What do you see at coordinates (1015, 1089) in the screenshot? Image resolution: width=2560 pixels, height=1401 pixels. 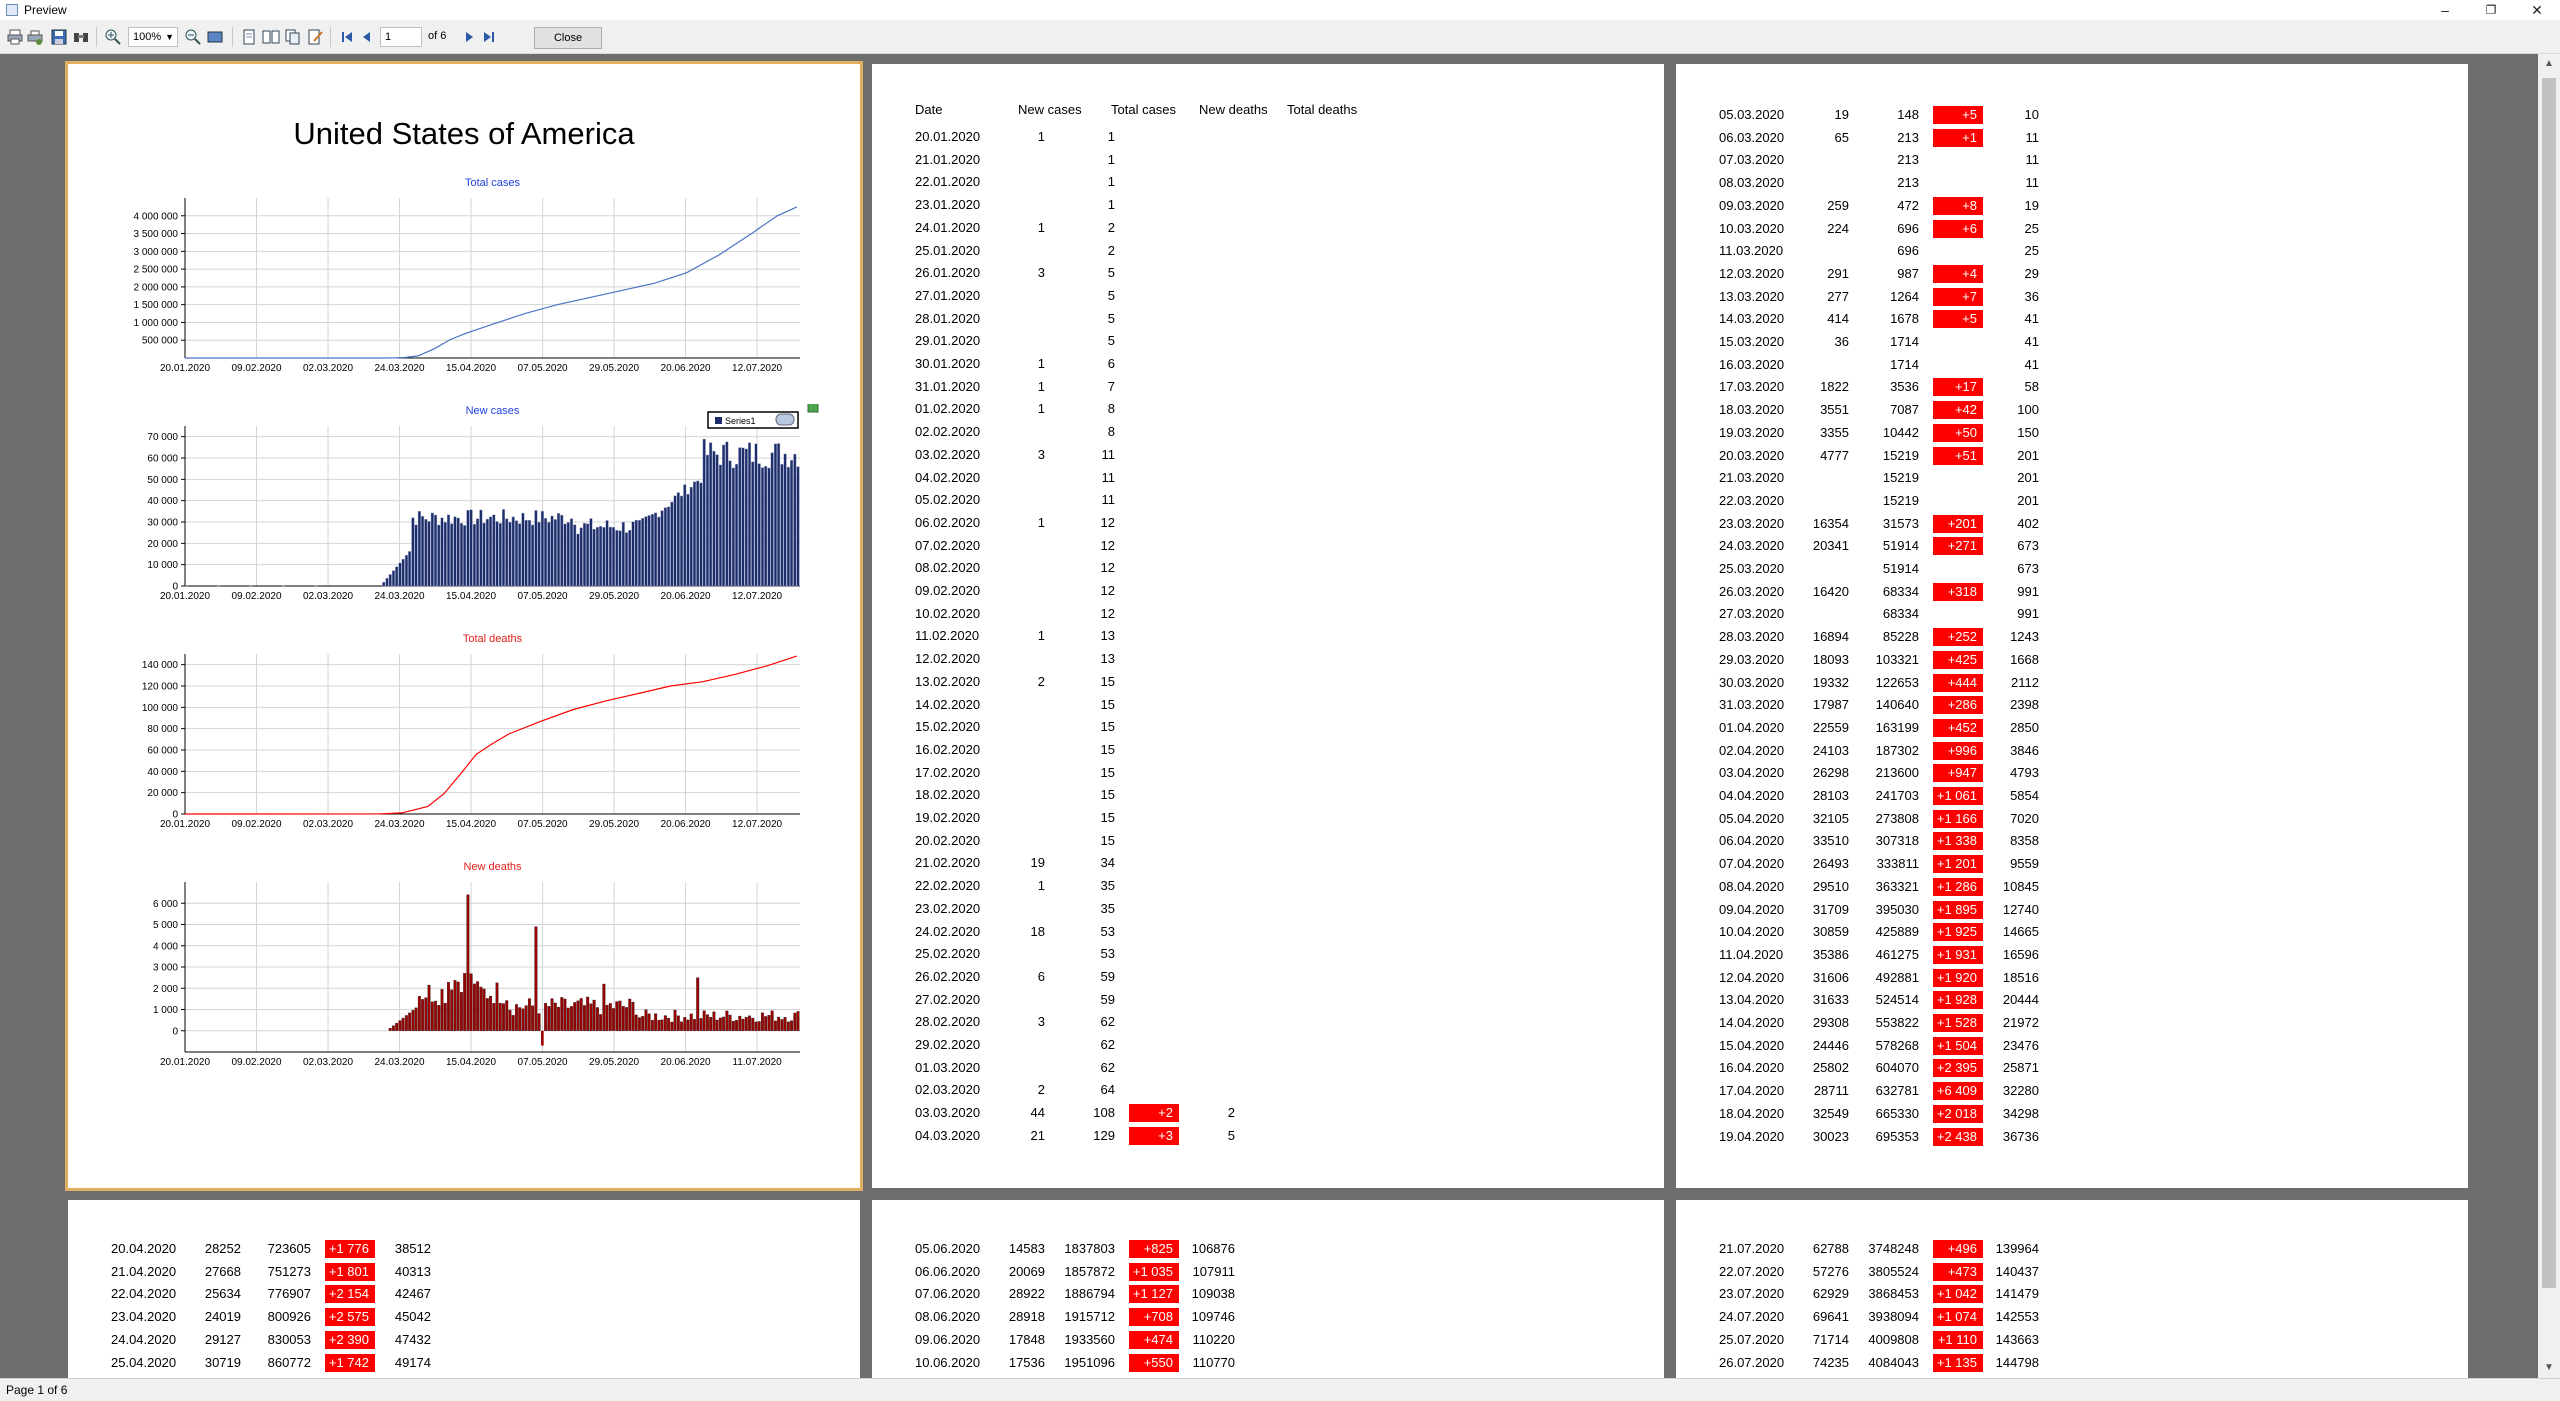 I see `new-cases-cell: 2` at bounding box center [1015, 1089].